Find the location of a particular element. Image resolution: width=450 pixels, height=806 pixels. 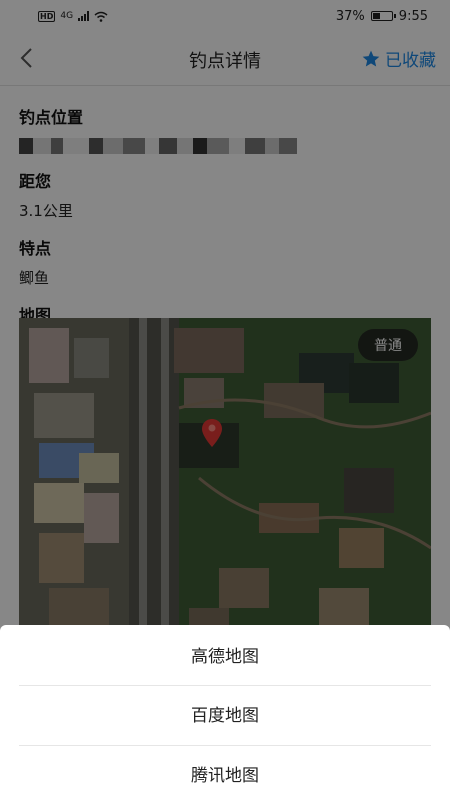

action-gaode-map: 高德地图 is located at coordinates (225, 657).